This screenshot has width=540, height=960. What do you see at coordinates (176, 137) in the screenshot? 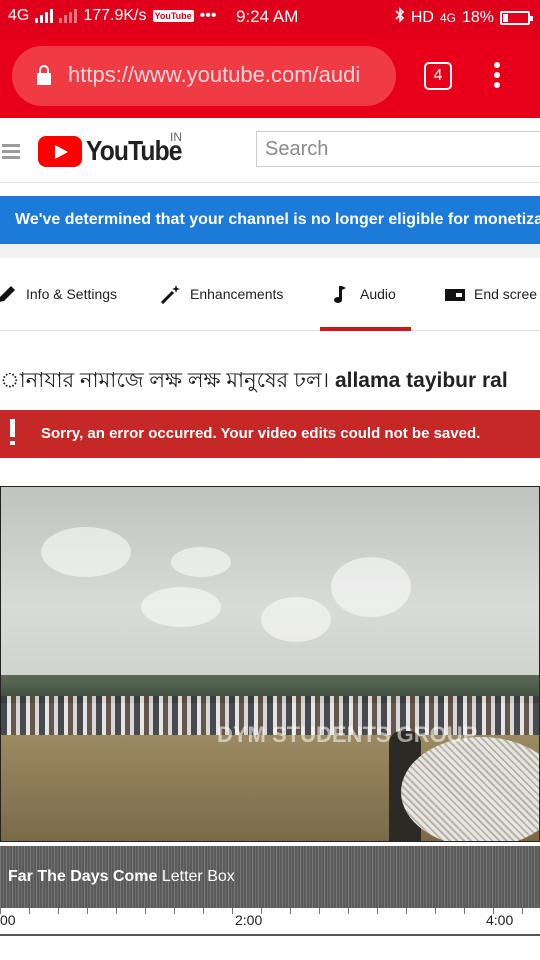
I see `country-code: IN` at bounding box center [176, 137].